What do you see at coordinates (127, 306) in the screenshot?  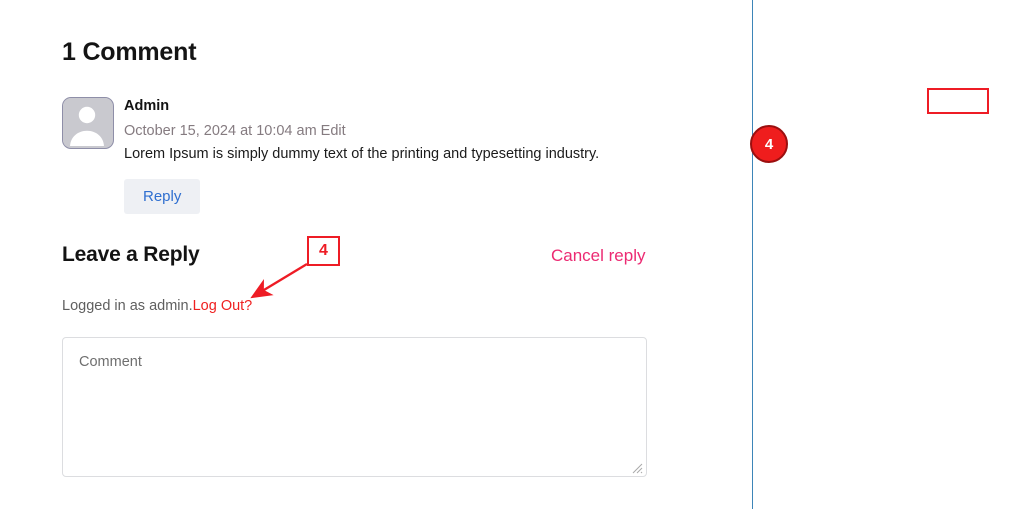 I see `logged-in-text: Logged in as admin.` at bounding box center [127, 306].